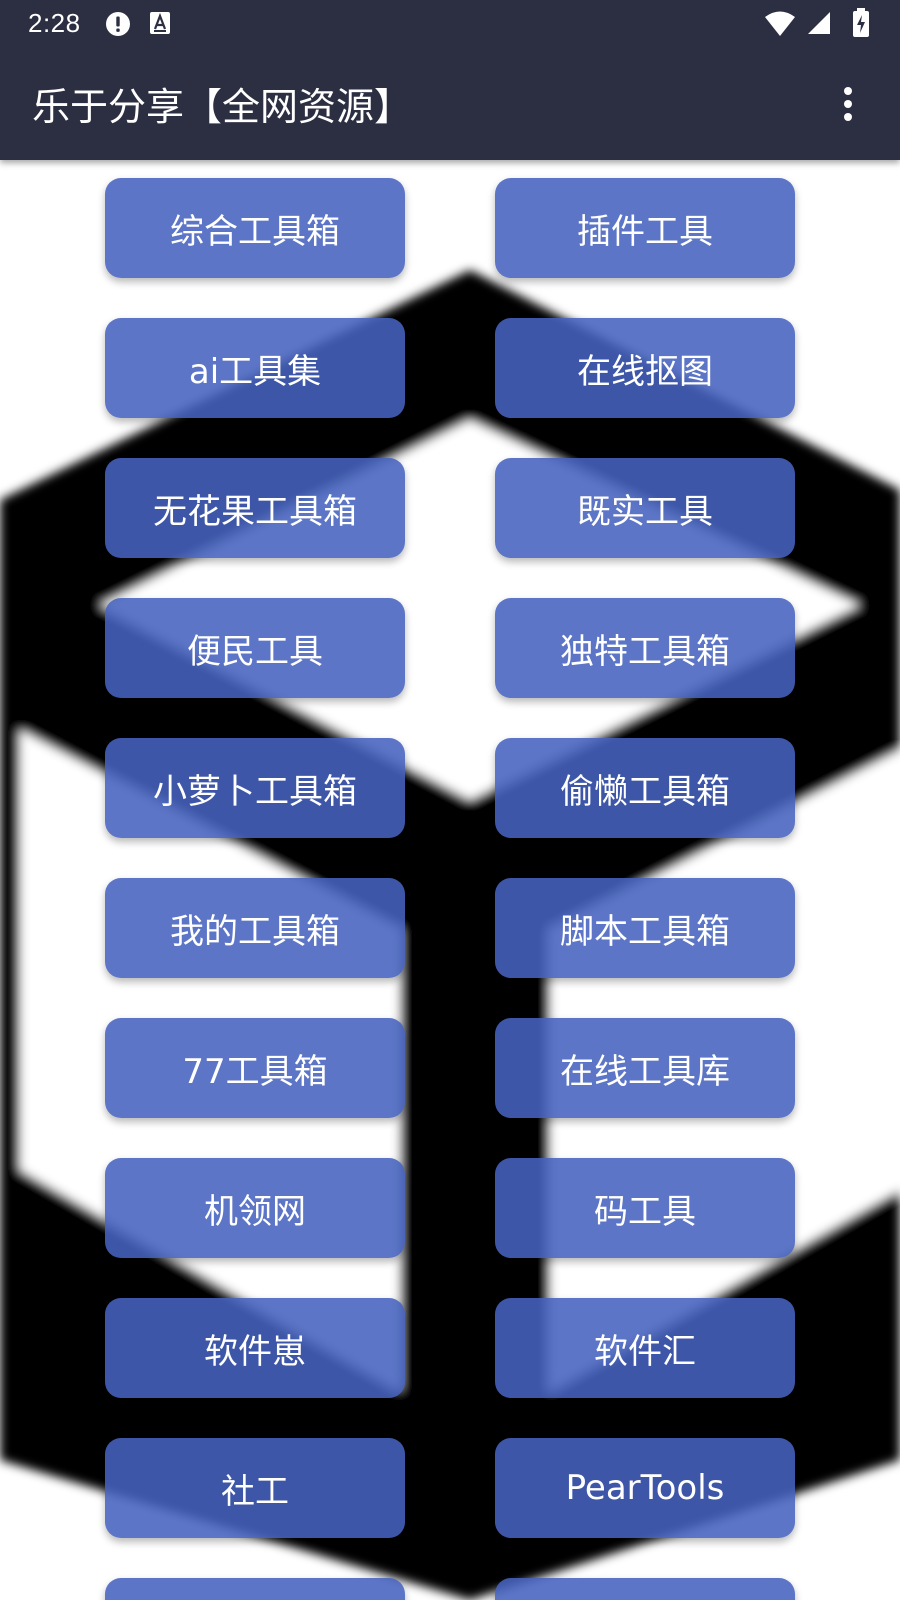  Describe the element at coordinates (645, 1068) in the screenshot. I see `tool-button-online-library: 在线工具库` at that location.